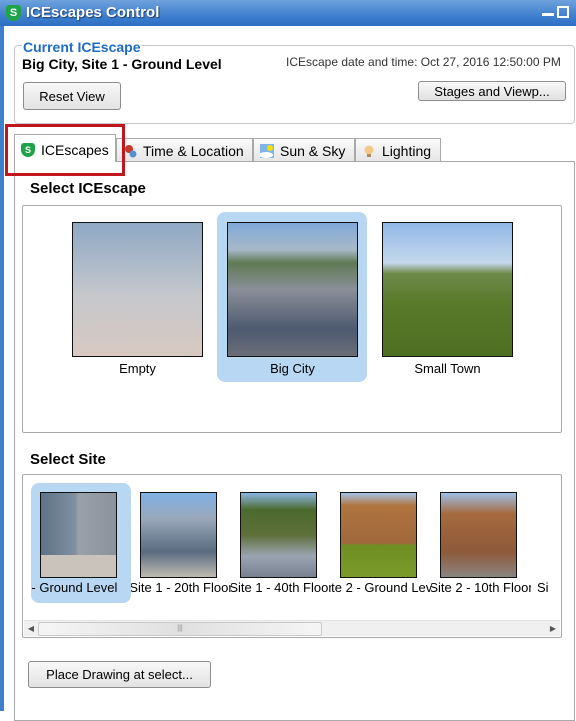 The height and width of the screenshot is (721, 576). What do you see at coordinates (180, 629) in the screenshot?
I see `scrollbar-thumb: |||` at bounding box center [180, 629].